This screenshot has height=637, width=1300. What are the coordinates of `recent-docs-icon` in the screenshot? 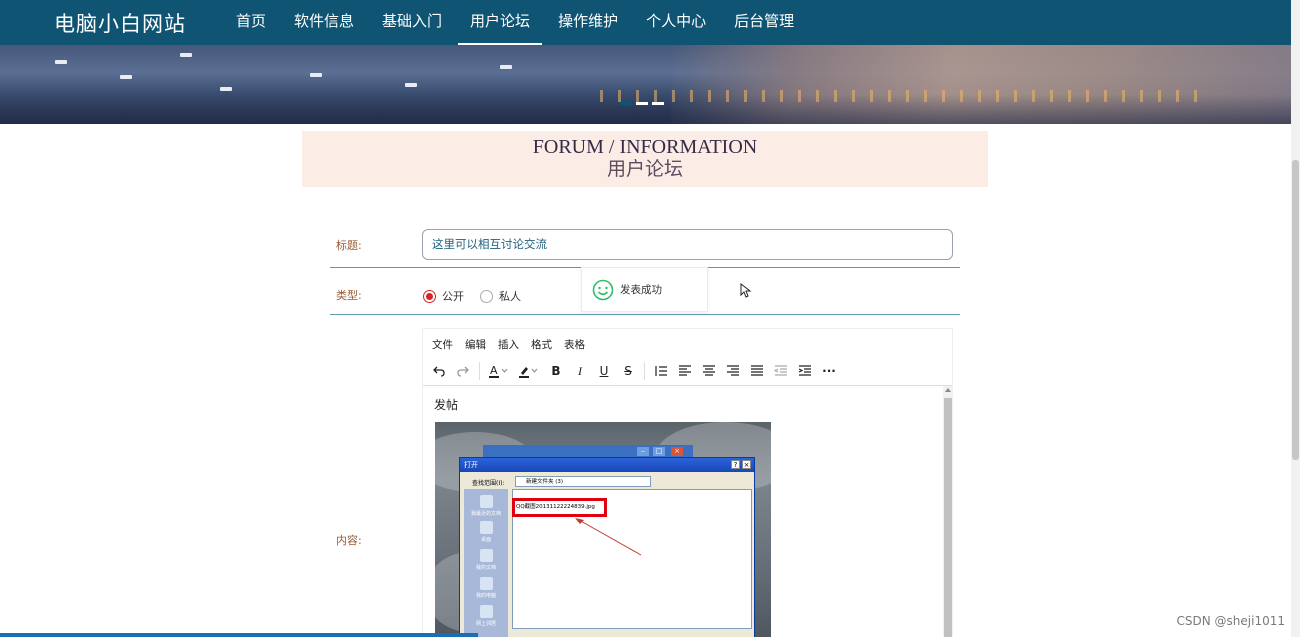 It's located at (486, 501).